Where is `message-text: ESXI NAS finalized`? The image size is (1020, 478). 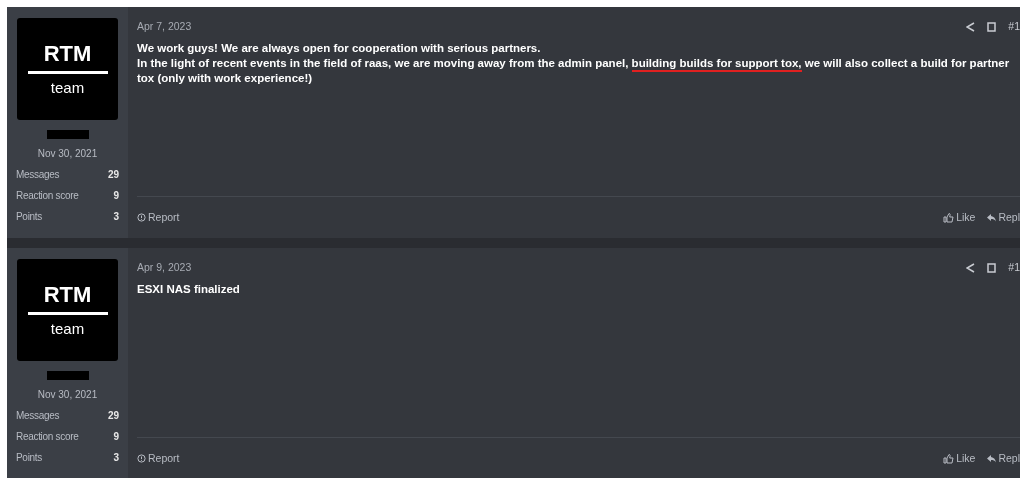
message-text: ESXI NAS finalized is located at coordinates (189, 289).